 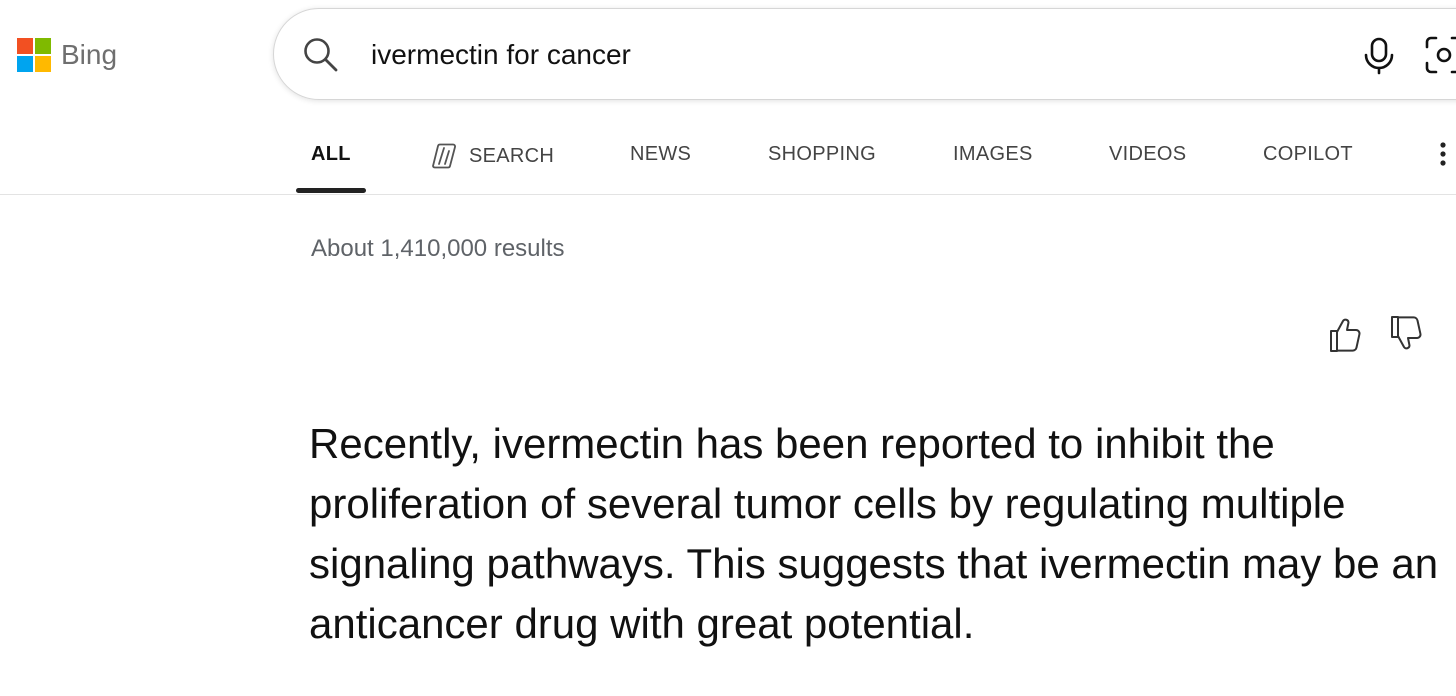 I want to click on search-input: ivermectin for cancer, so click(x=501, y=55).